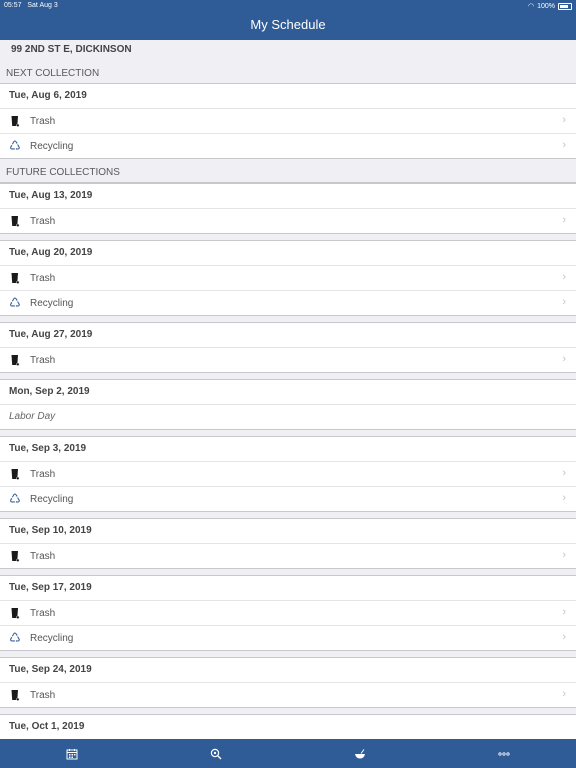  What do you see at coordinates (565, 6) in the screenshot?
I see `battery-icon` at bounding box center [565, 6].